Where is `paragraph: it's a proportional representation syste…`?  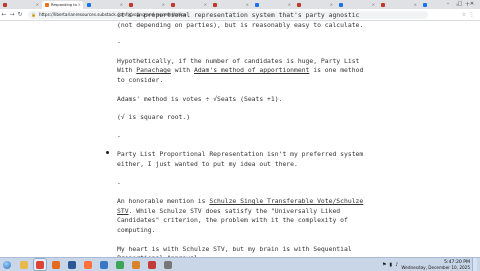
paragraph: it's a proportional representation syste… is located at coordinates (240, 20).